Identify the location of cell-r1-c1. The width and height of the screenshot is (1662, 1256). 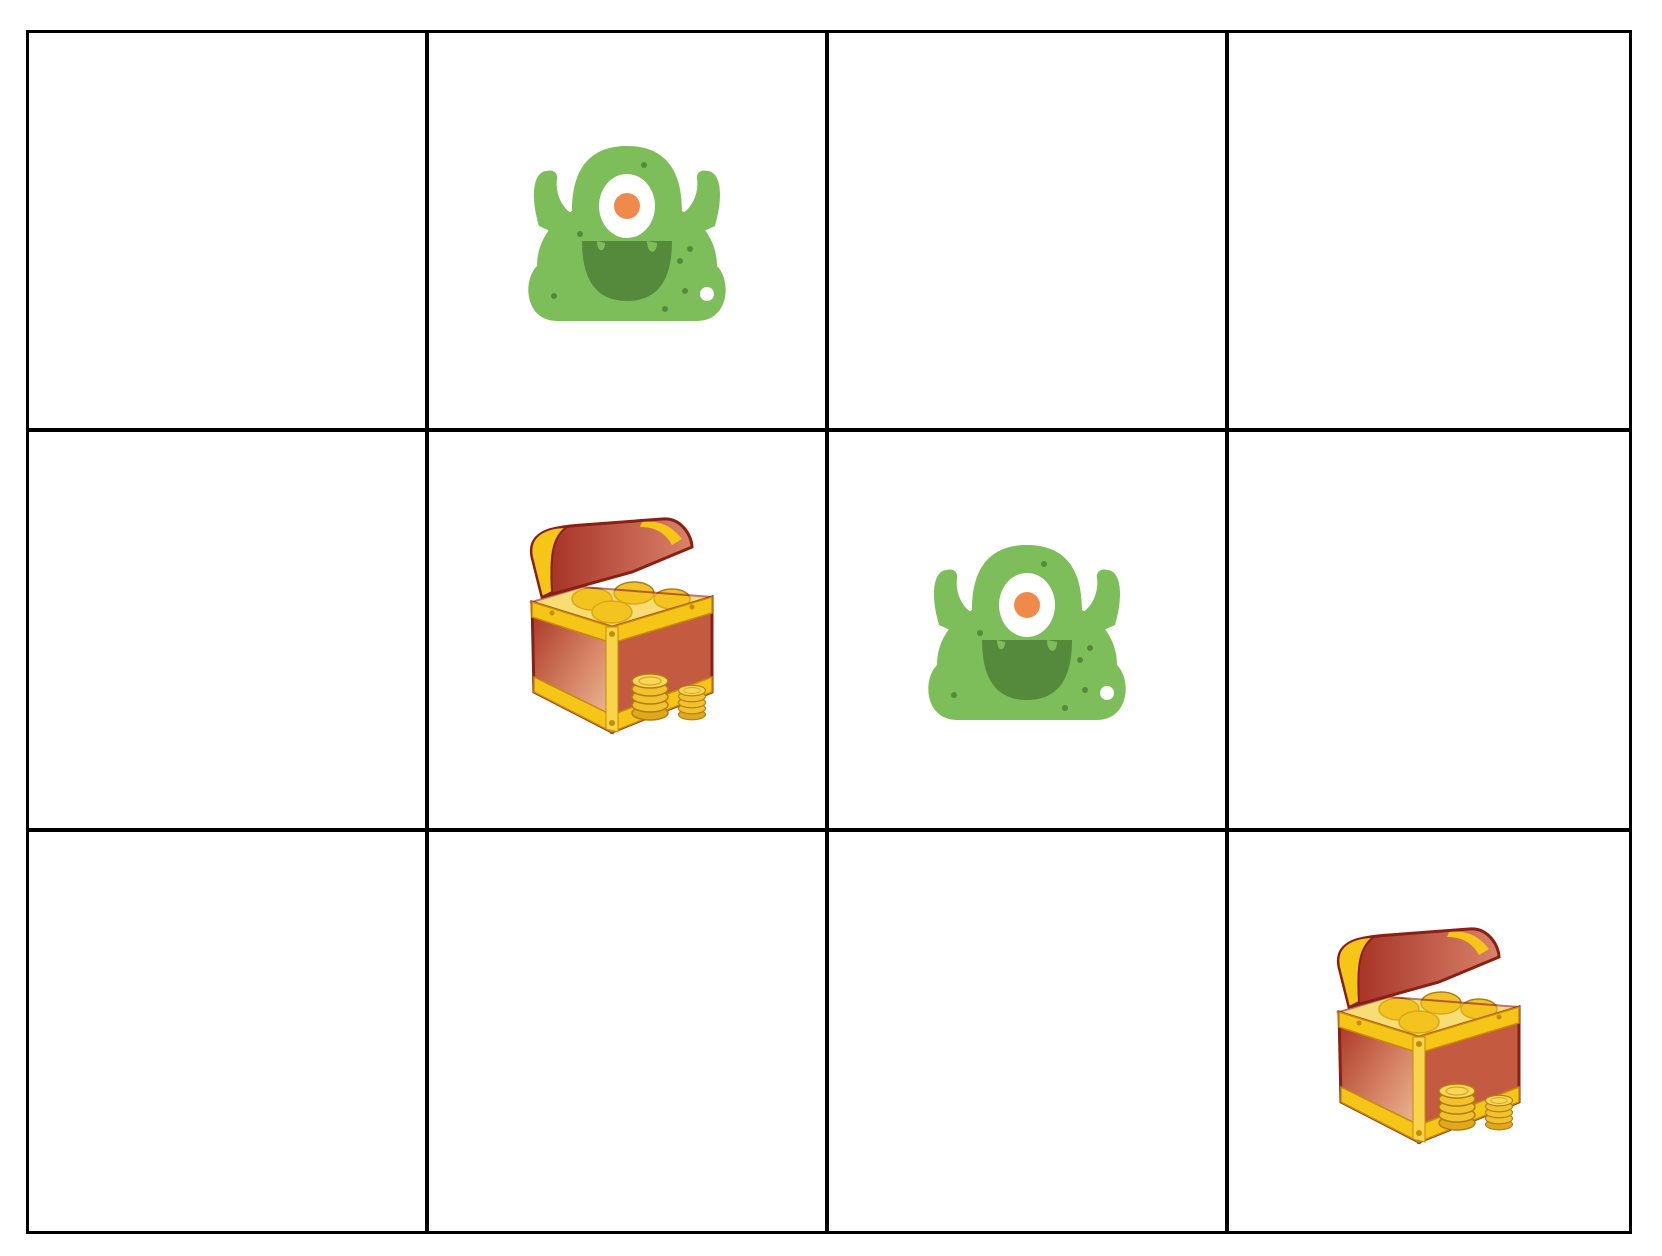
(229, 233).